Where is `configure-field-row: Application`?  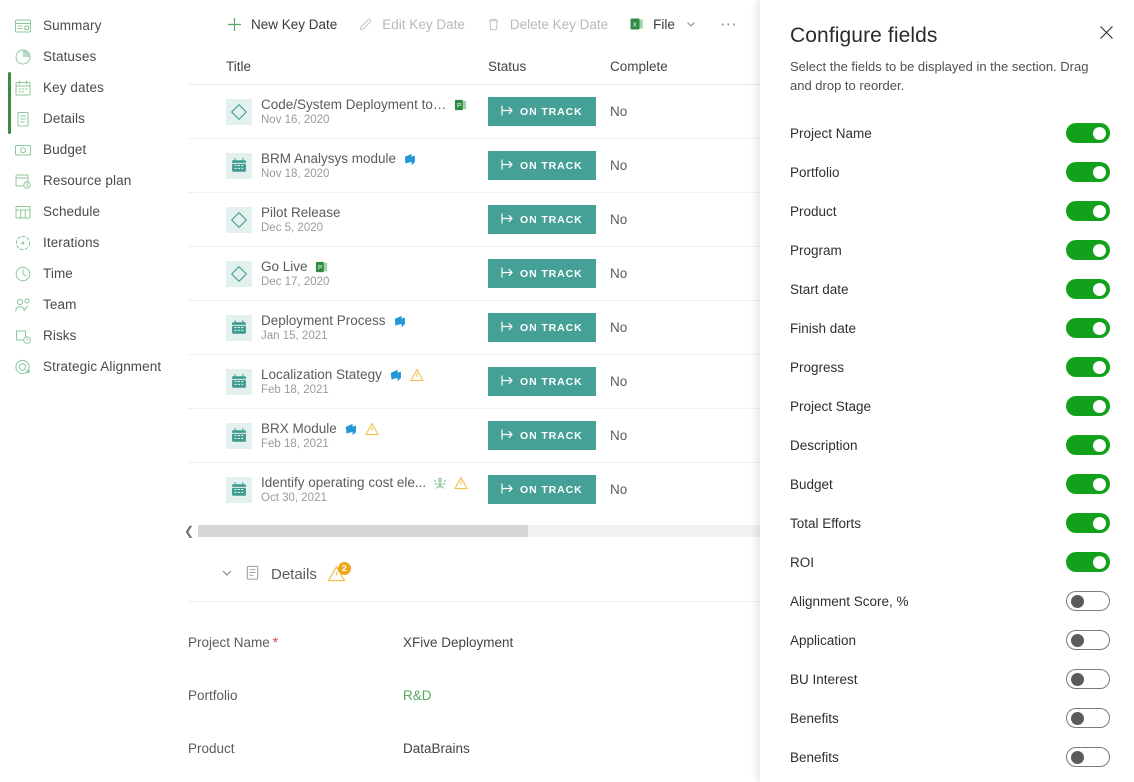 configure-field-row: Application is located at coordinates (947, 640).